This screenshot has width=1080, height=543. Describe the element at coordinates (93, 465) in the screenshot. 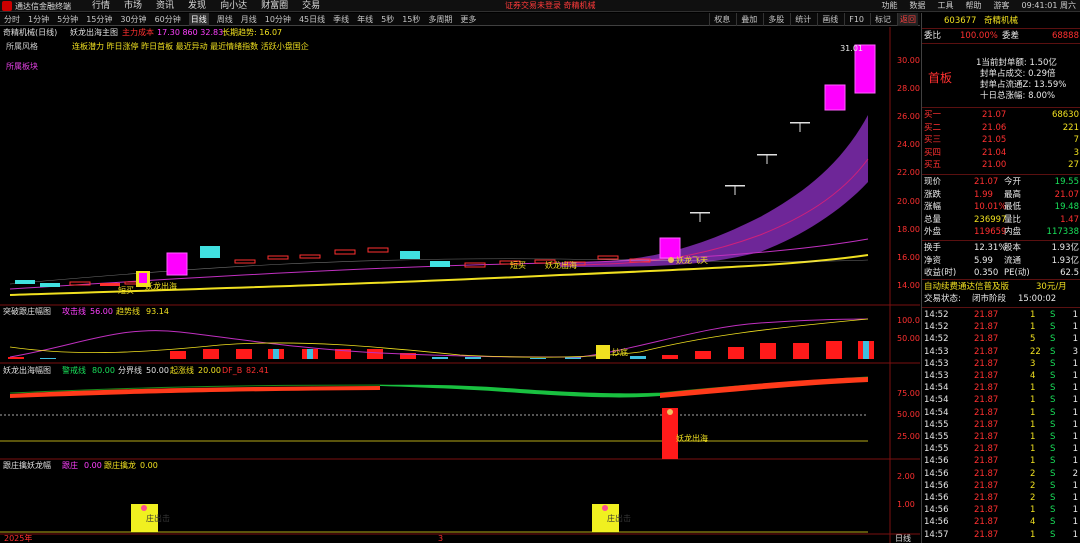

I see `panel4-l1-value: 0.00` at that location.